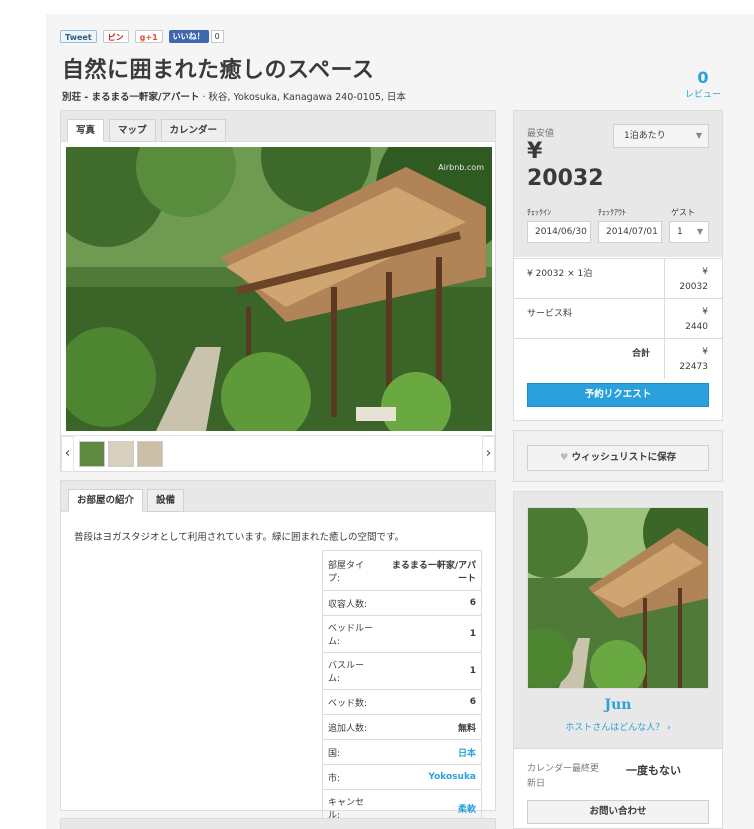 This screenshot has height=829, width=754. I want to click on spec-row: 追加人数: 無料, so click(402, 727).